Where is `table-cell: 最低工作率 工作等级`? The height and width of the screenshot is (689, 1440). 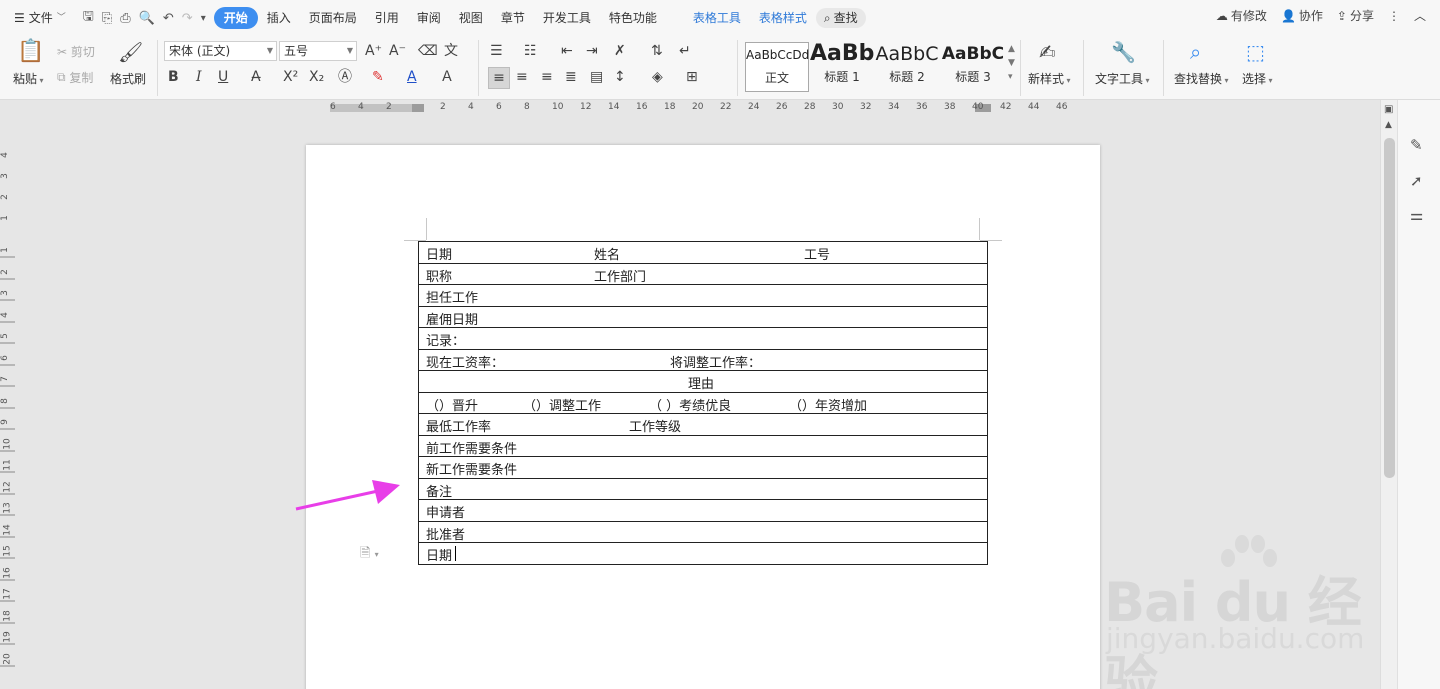
table-cell: 最低工作率 工作等级 is located at coordinates (703, 424).